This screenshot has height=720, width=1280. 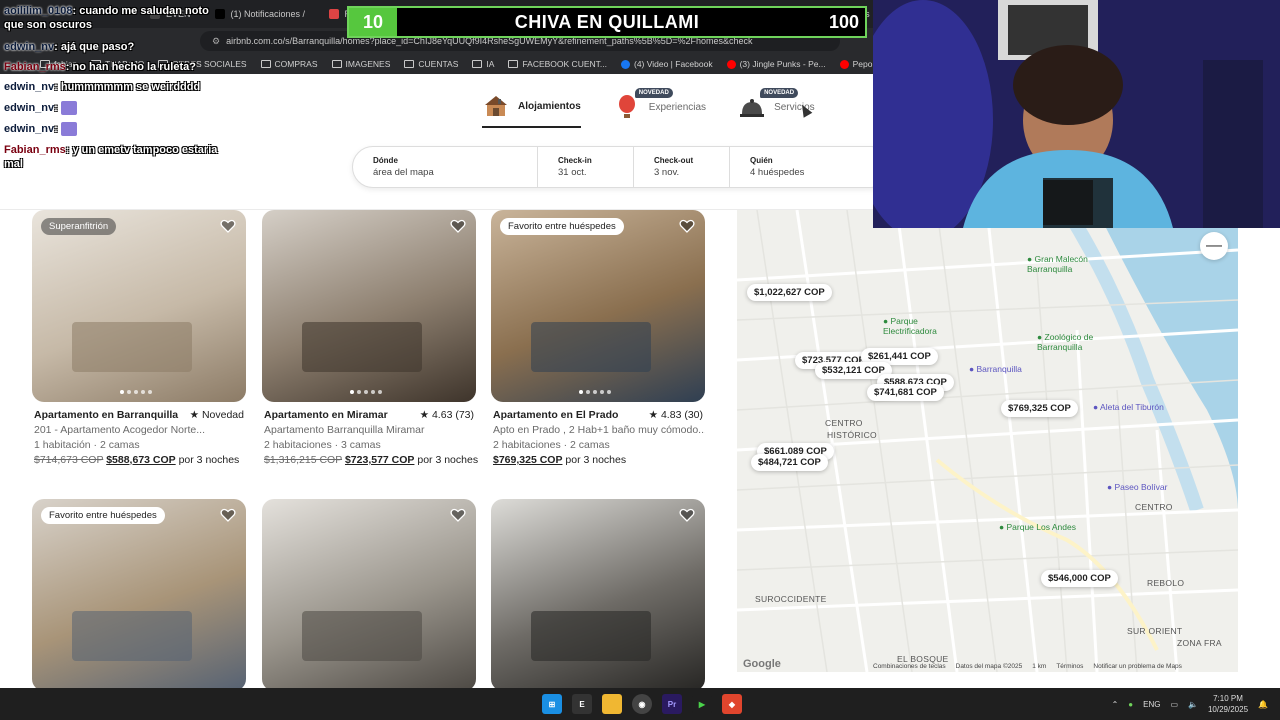 I want to click on discounted-price: $769,325 COP, so click(x=527, y=460).